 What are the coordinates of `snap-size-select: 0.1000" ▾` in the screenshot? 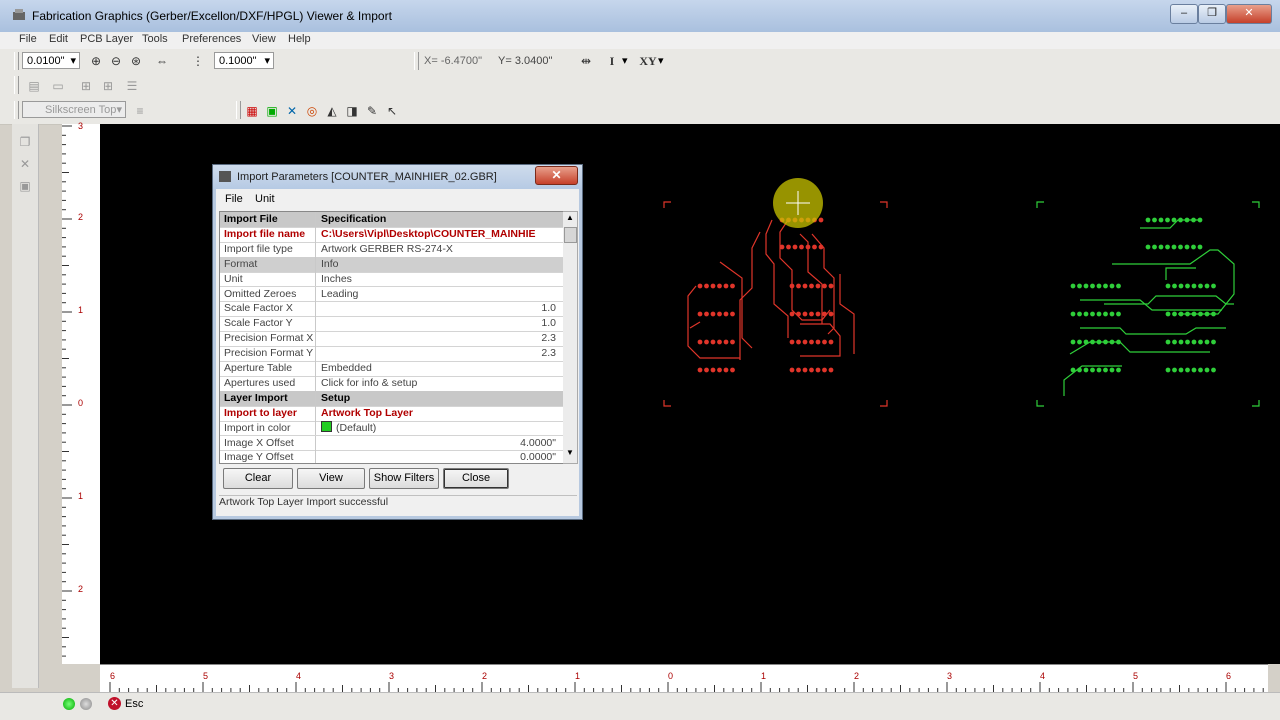 It's located at (244, 60).